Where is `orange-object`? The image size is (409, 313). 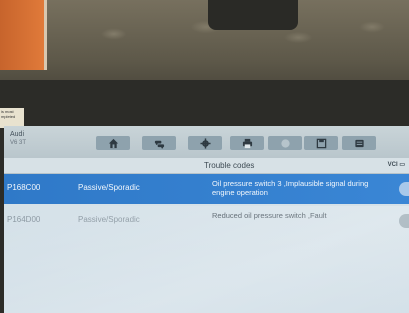
orange-object is located at coordinates (23, 35).